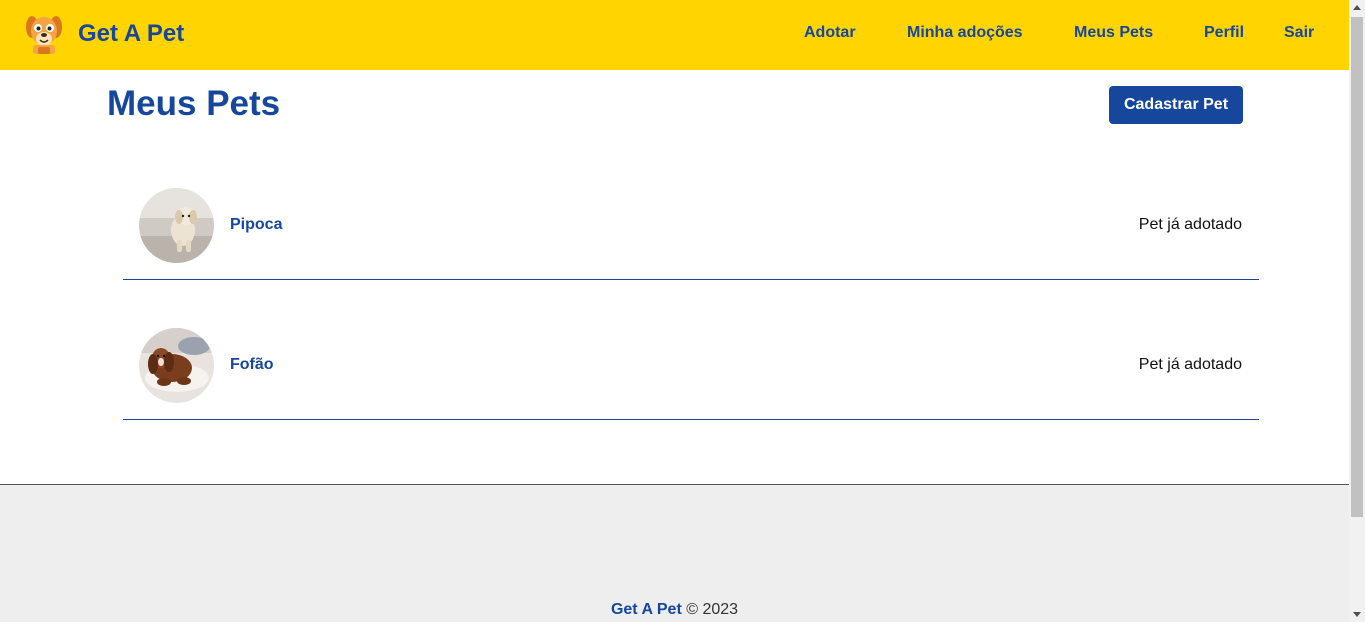 This screenshot has height=622, width=1365. I want to click on pet-photo-puppy, so click(176, 225).